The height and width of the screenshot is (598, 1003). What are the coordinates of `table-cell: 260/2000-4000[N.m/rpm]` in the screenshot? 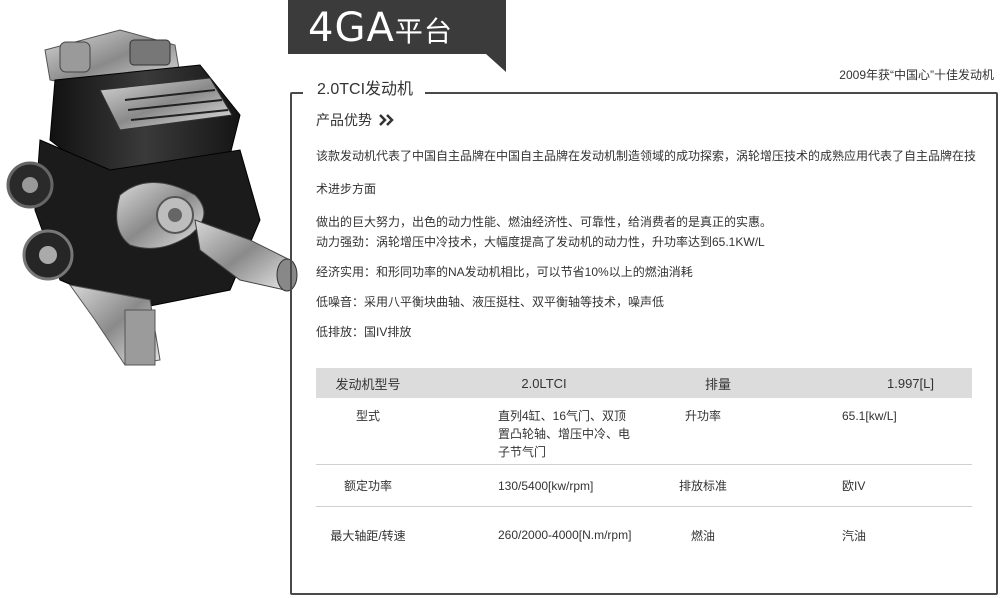 It's located at (565, 535).